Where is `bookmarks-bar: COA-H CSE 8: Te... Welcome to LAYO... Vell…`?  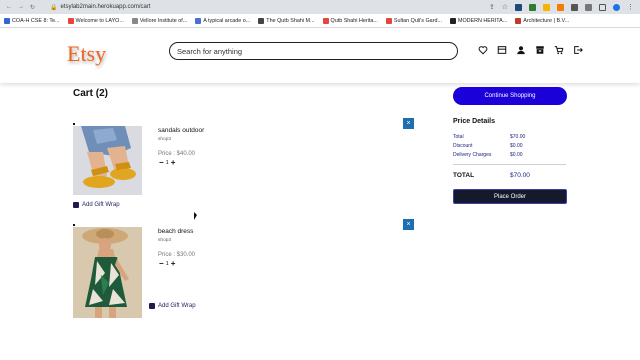 bookmarks-bar: COA-H CSE 8: Te... Welcome to LAYO... Vell… is located at coordinates (320, 21).